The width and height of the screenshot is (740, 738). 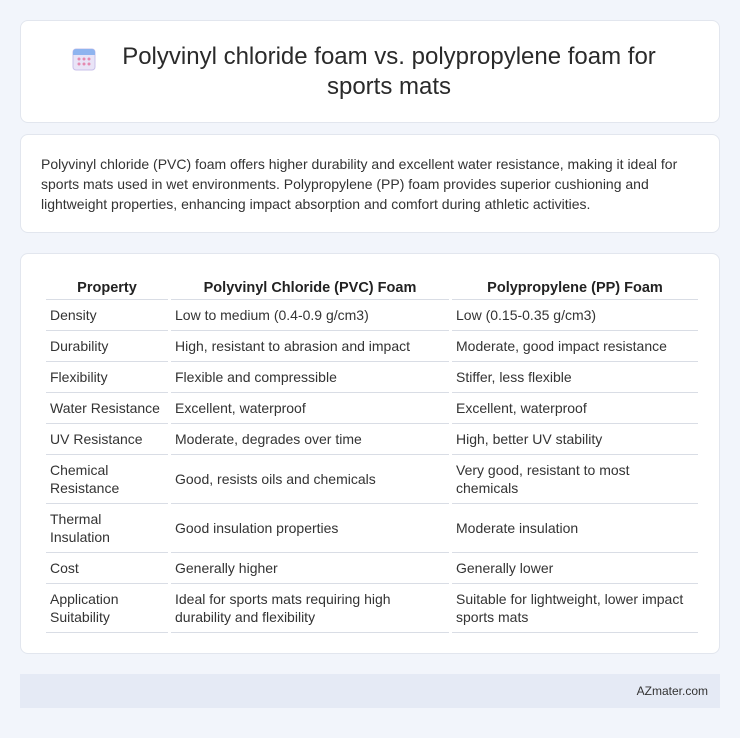 What do you see at coordinates (310, 479) in the screenshot?
I see `pvc-cell: Good, resists oils and chemicals` at bounding box center [310, 479].